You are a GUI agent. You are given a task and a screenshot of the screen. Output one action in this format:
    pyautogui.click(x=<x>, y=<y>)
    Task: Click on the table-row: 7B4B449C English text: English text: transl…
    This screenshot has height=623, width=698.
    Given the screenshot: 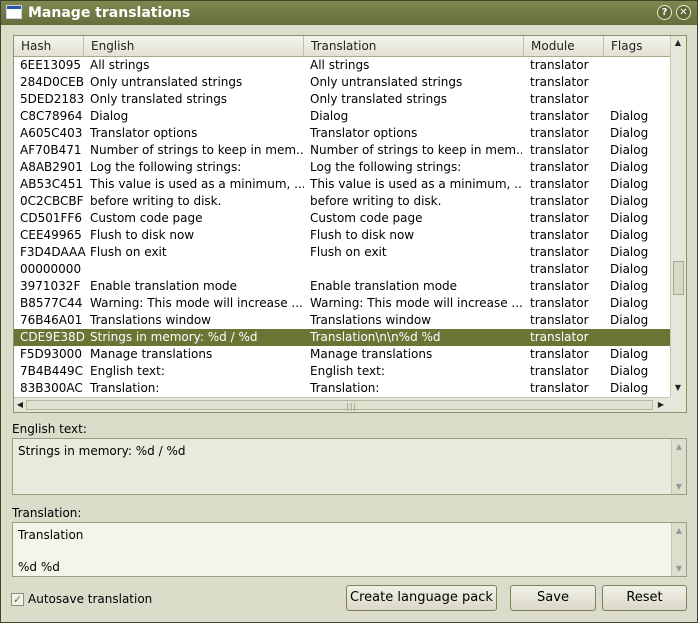 What is the action you would take?
    pyautogui.click(x=342, y=371)
    